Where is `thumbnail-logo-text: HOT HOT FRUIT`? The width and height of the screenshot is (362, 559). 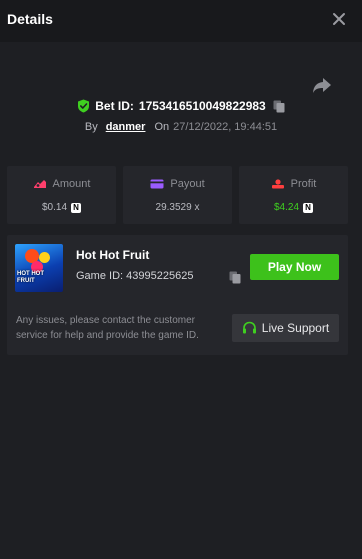 thumbnail-logo-text: HOT HOT FRUIT is located at coordinates (30, 277).